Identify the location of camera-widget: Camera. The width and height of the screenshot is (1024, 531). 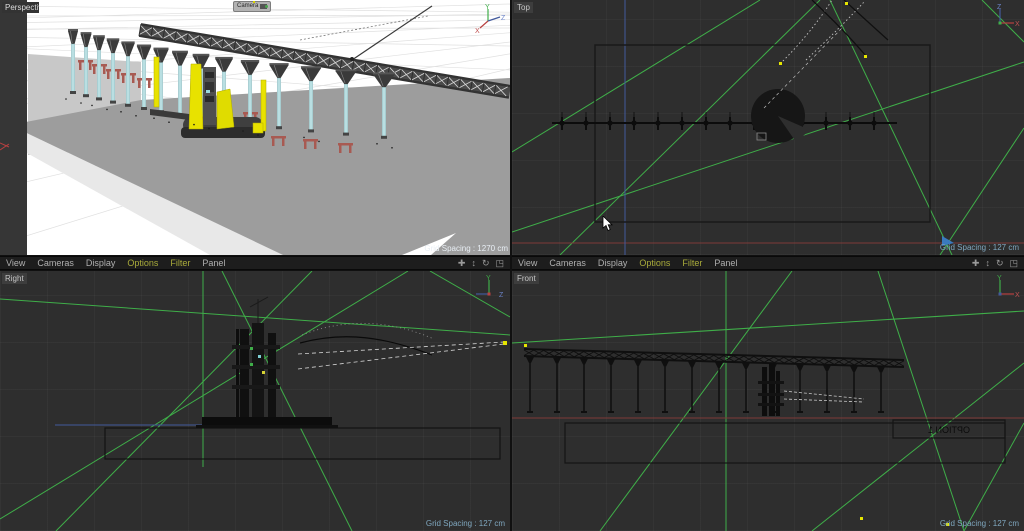
(252, 6).